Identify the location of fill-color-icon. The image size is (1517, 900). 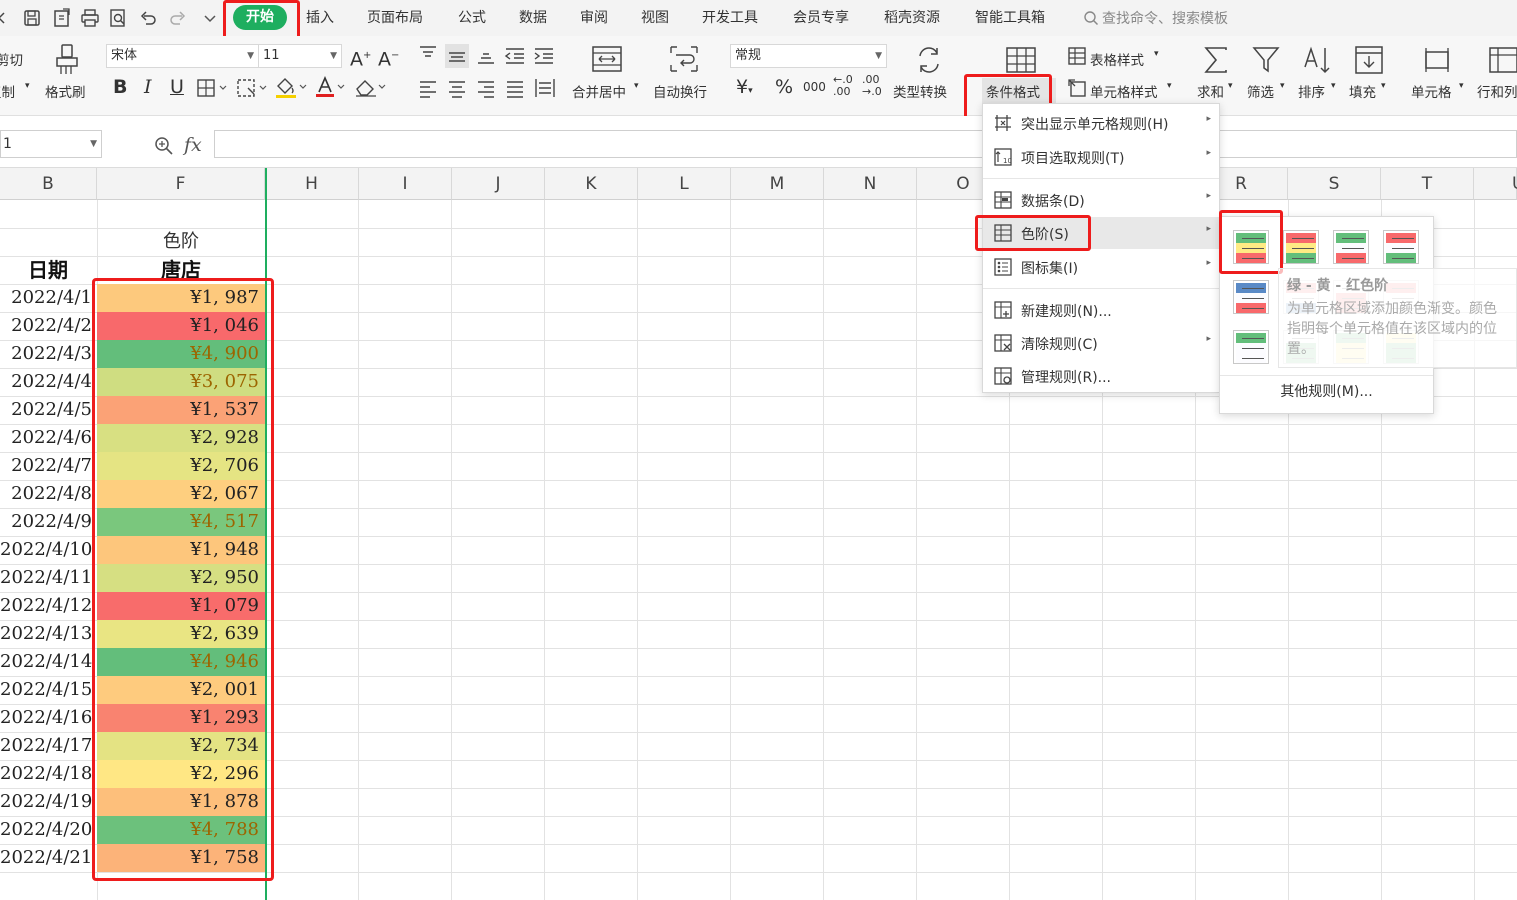
(291, 87).